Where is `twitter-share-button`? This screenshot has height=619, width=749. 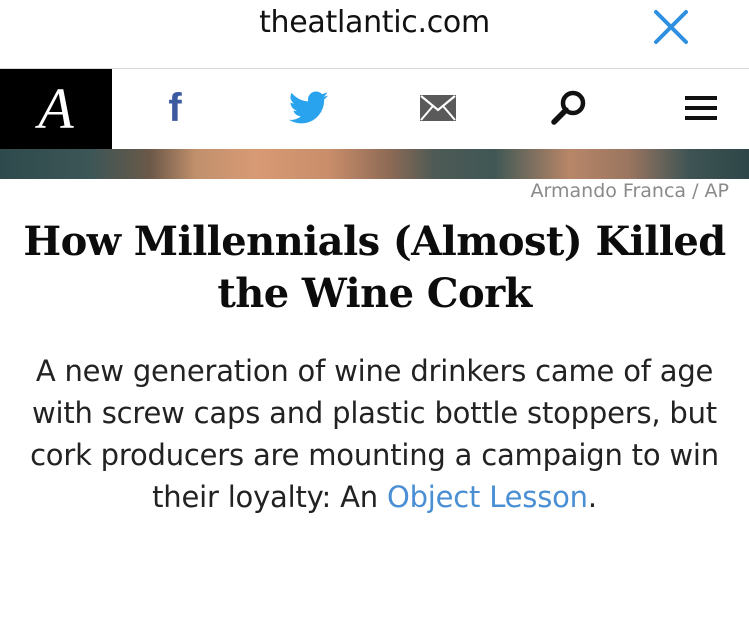 twitter-share-button is located at coordinates (309, 108).